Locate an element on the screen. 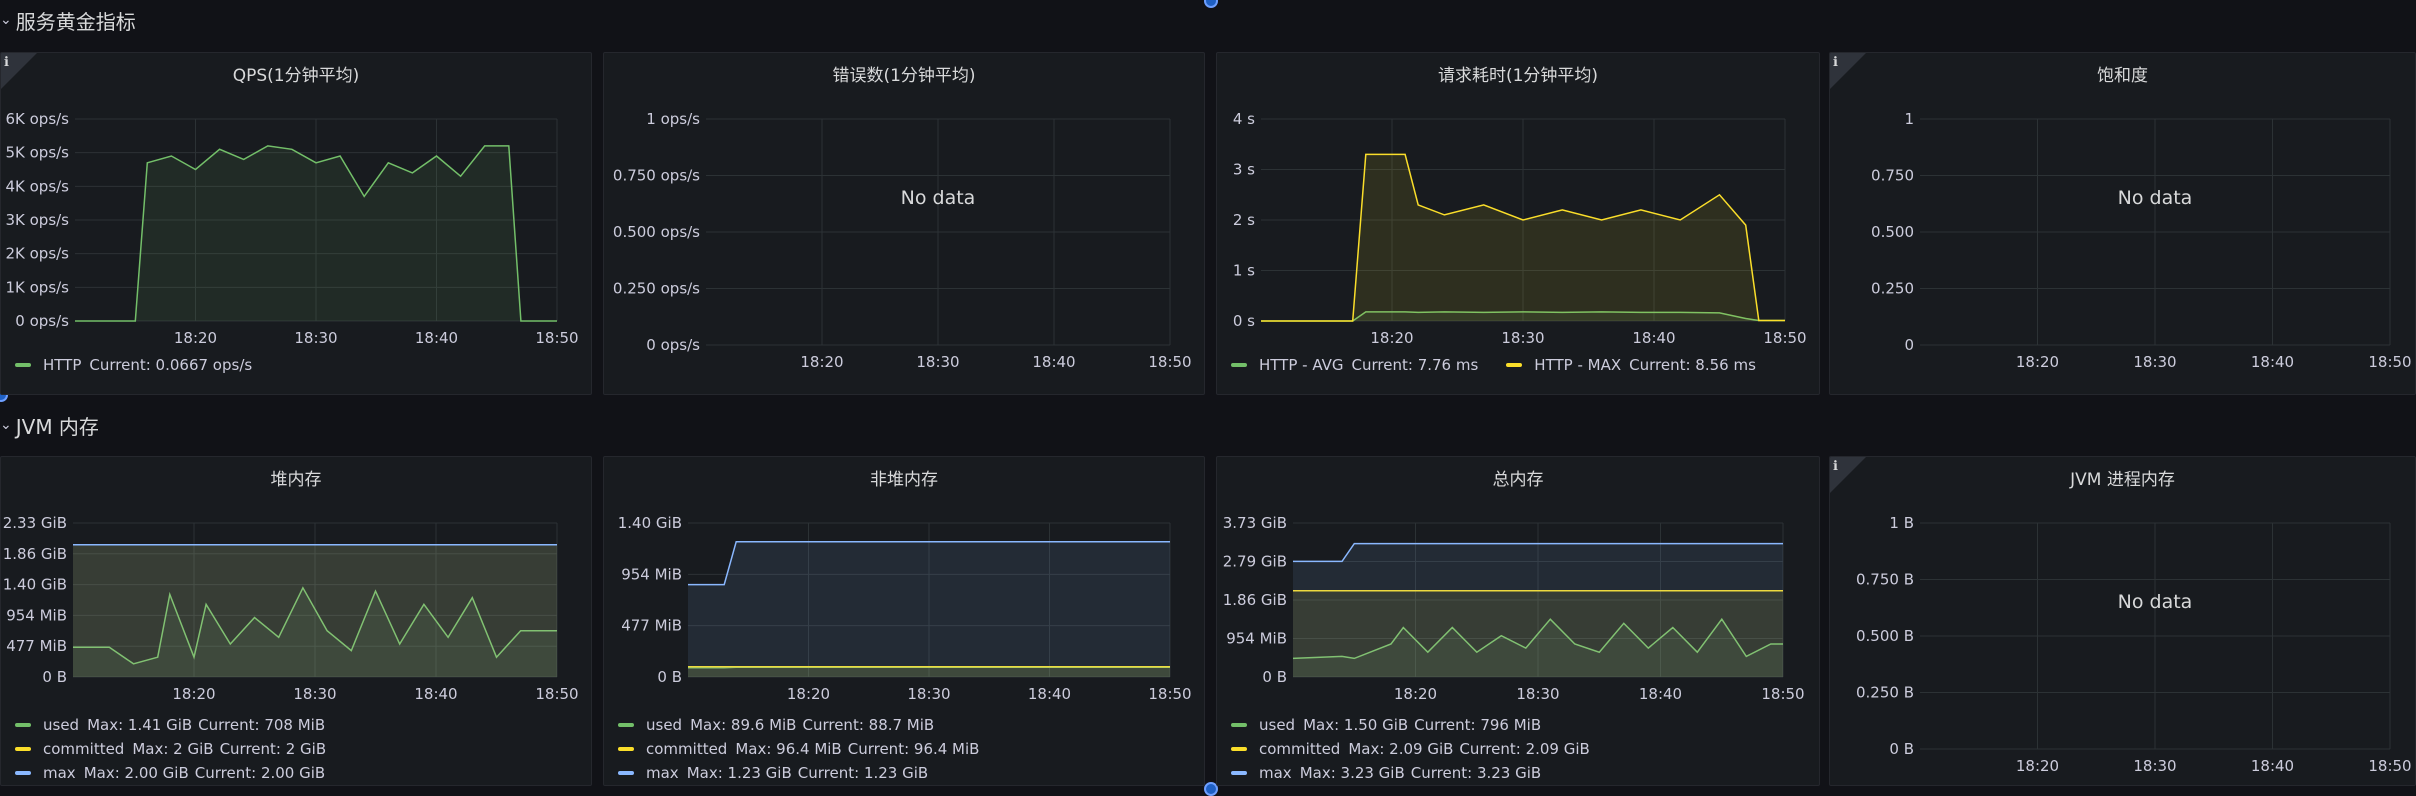  legend-item: committedMax: 2 GiBCurrent: 2 GiB is located at coordinates (173, 749).